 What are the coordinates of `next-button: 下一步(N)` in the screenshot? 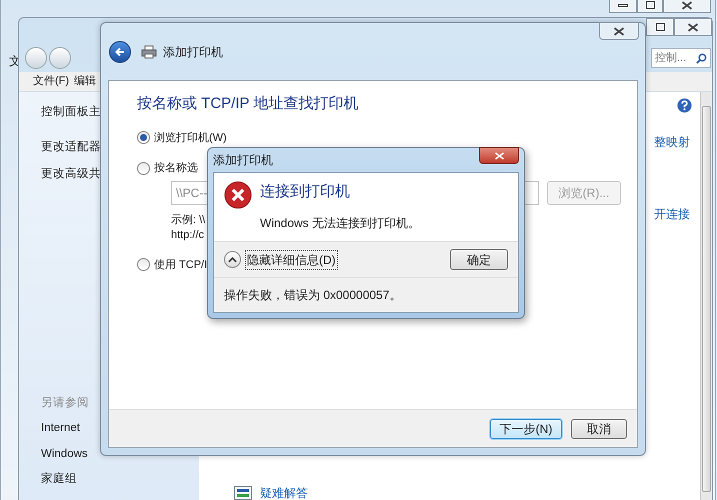 It's located at (526, 428).